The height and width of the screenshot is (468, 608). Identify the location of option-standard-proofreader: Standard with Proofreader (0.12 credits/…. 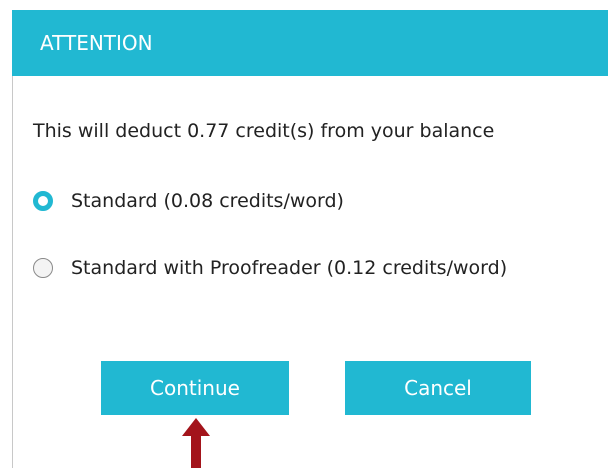
(270, 268).